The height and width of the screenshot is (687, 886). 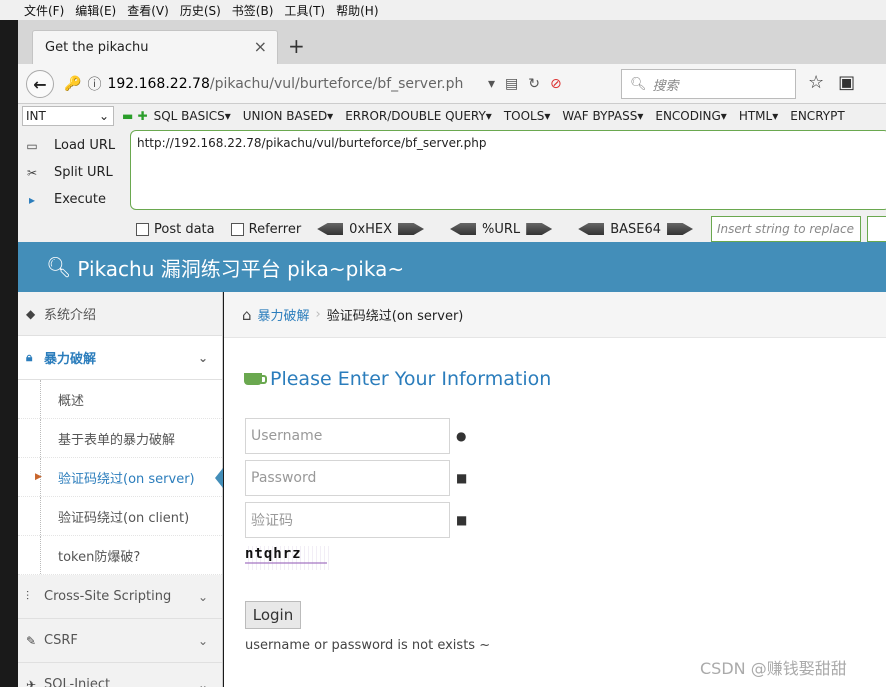 I want to click on breadcrumb-link: 暴力破解, so click(x=284, y=314).